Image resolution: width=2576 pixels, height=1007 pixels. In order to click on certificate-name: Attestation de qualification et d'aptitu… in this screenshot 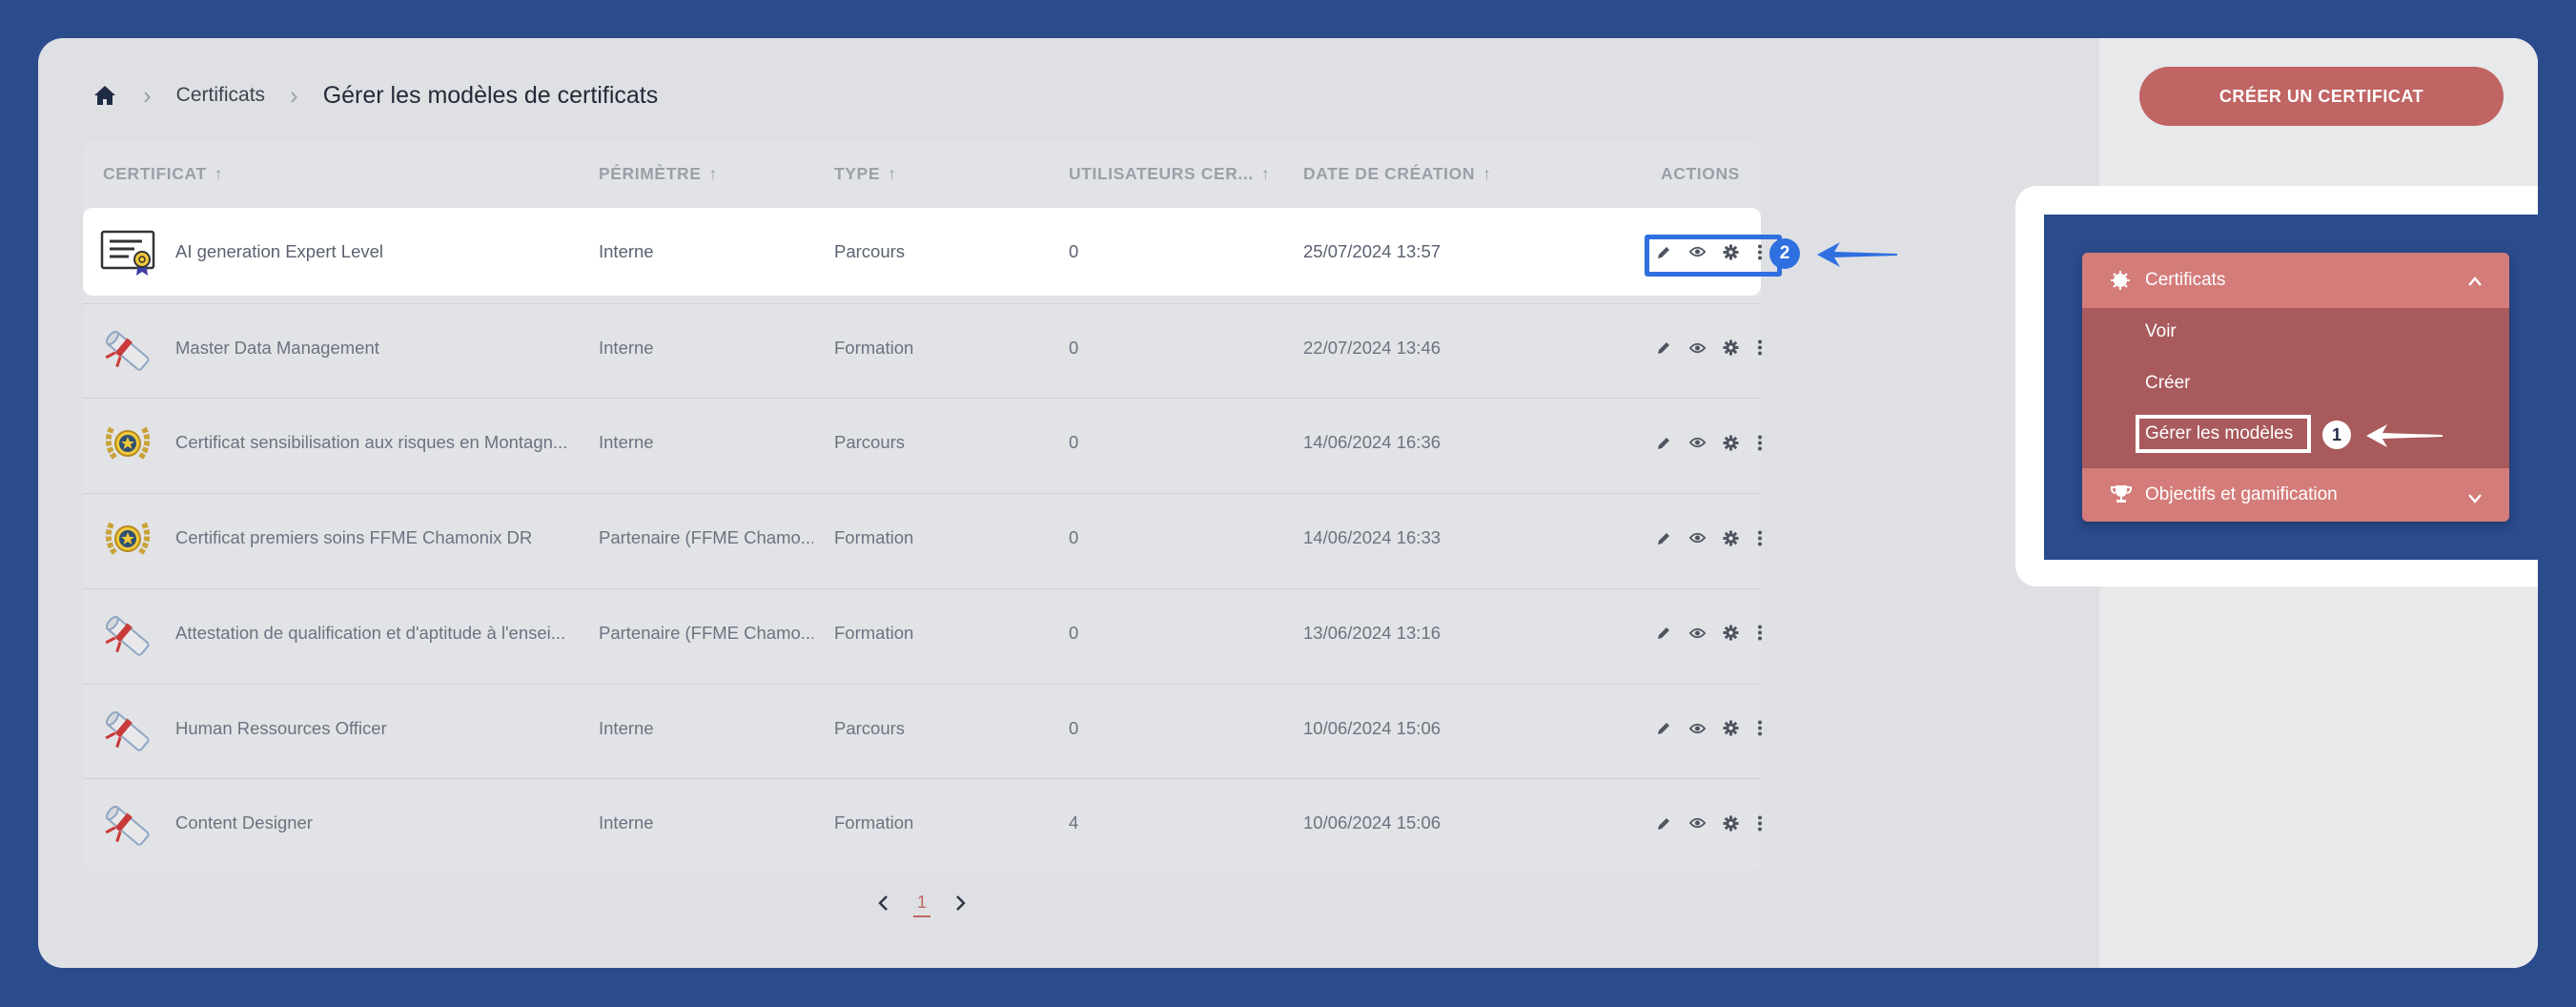, I will do `click(380, 633)`.